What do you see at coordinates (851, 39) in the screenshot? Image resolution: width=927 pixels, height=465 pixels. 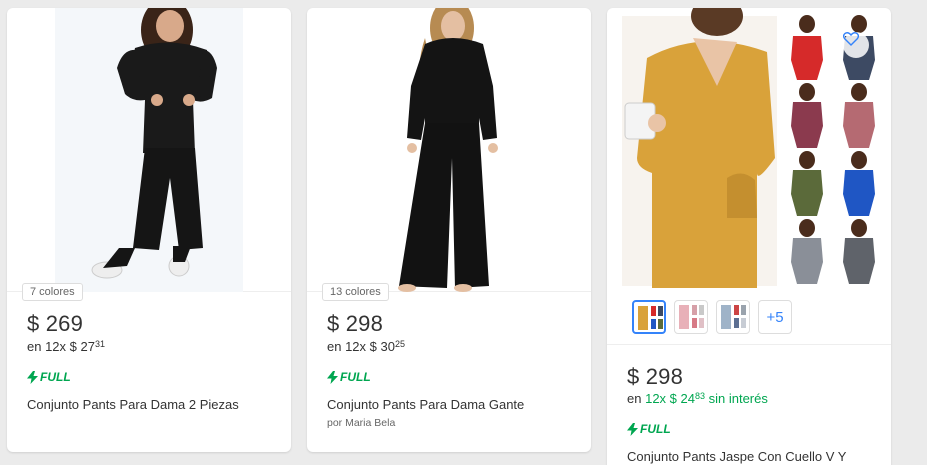 I see `heart-icon` at bounding box center [851, 39].